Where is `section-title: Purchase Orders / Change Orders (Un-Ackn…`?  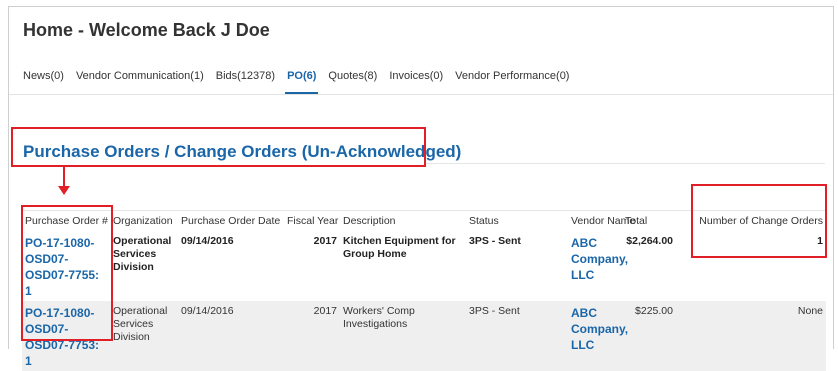
section-title: Purchase Orders / Change Orders (Un-Ackn… is located at coordinates (242, 151).